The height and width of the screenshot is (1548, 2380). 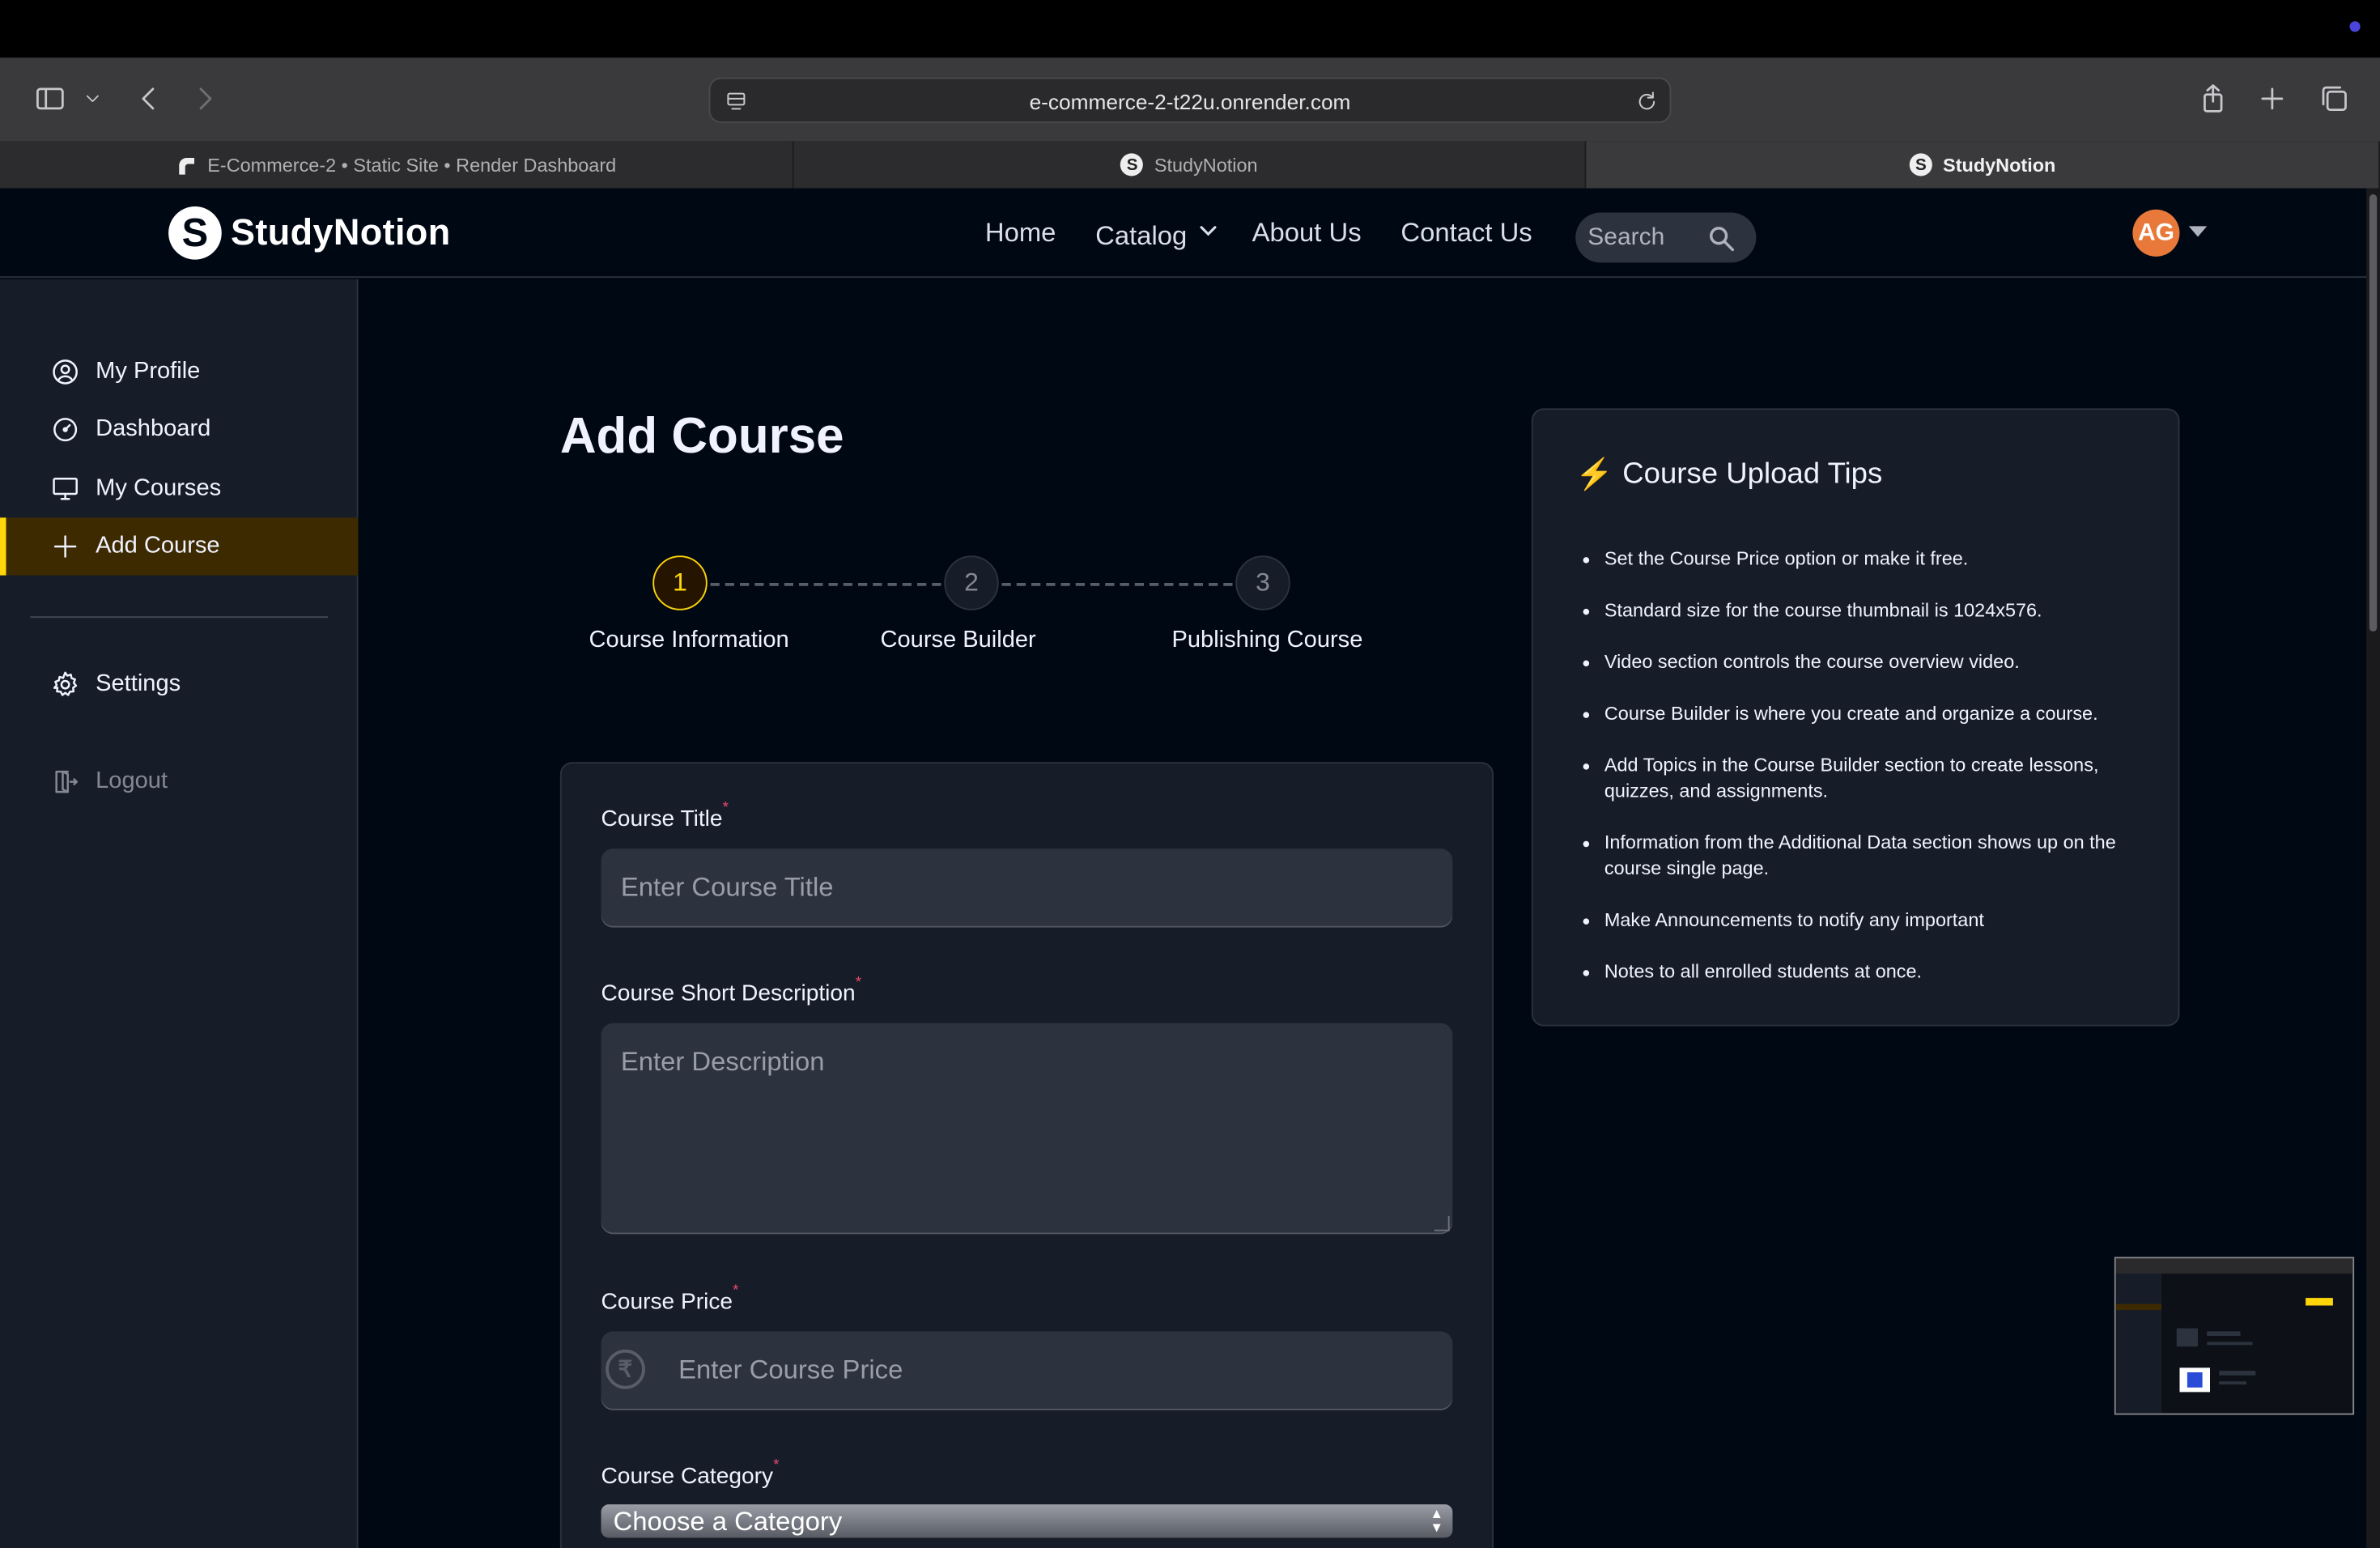 What do you see at coordinates (1267, 640) in the screenshot?
I see `step-3-label: Publishing Course` at bounding box center [1267, 640].